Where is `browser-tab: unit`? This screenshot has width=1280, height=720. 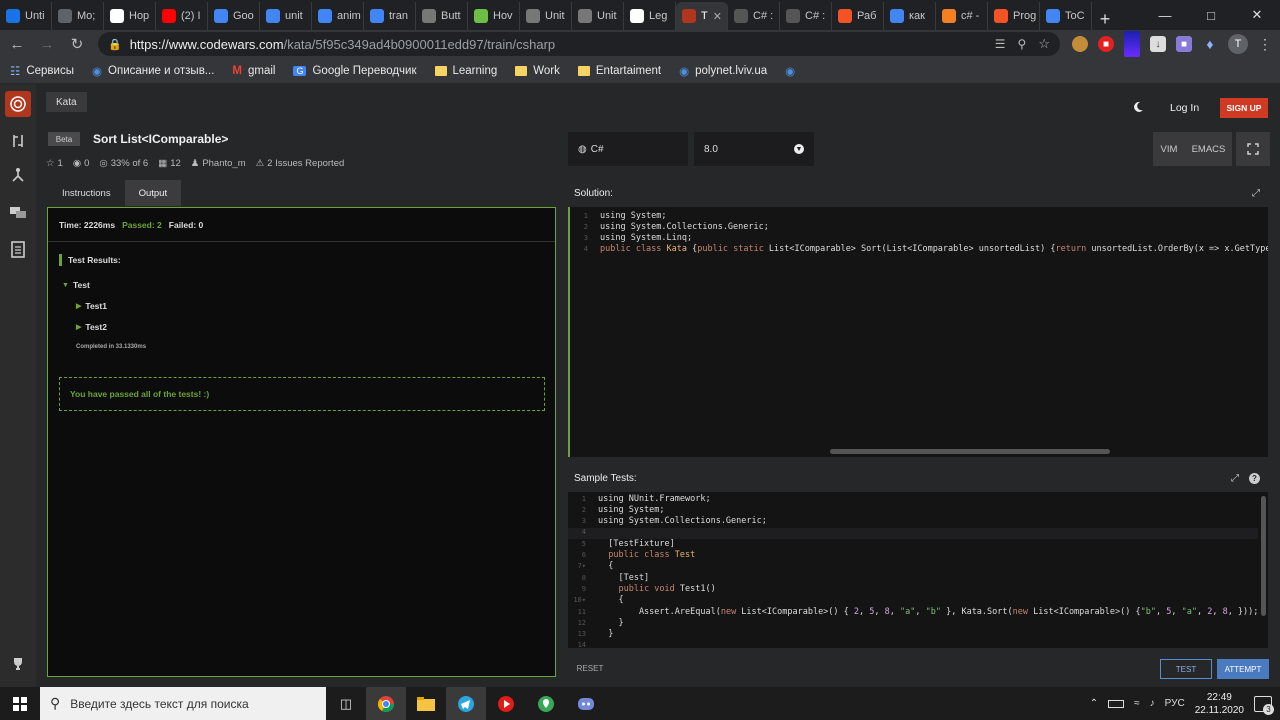
browser-tab: unit is located at coordinates (286, 16).